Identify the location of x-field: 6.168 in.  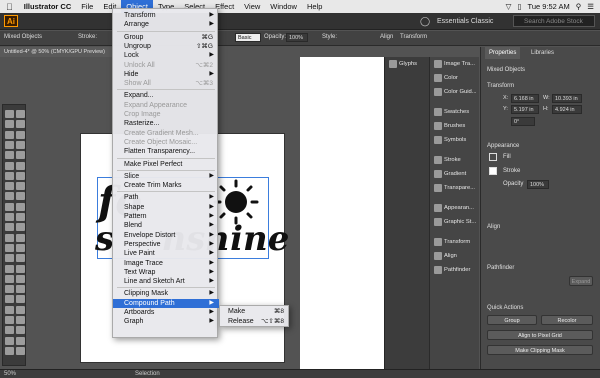
(525, 98).